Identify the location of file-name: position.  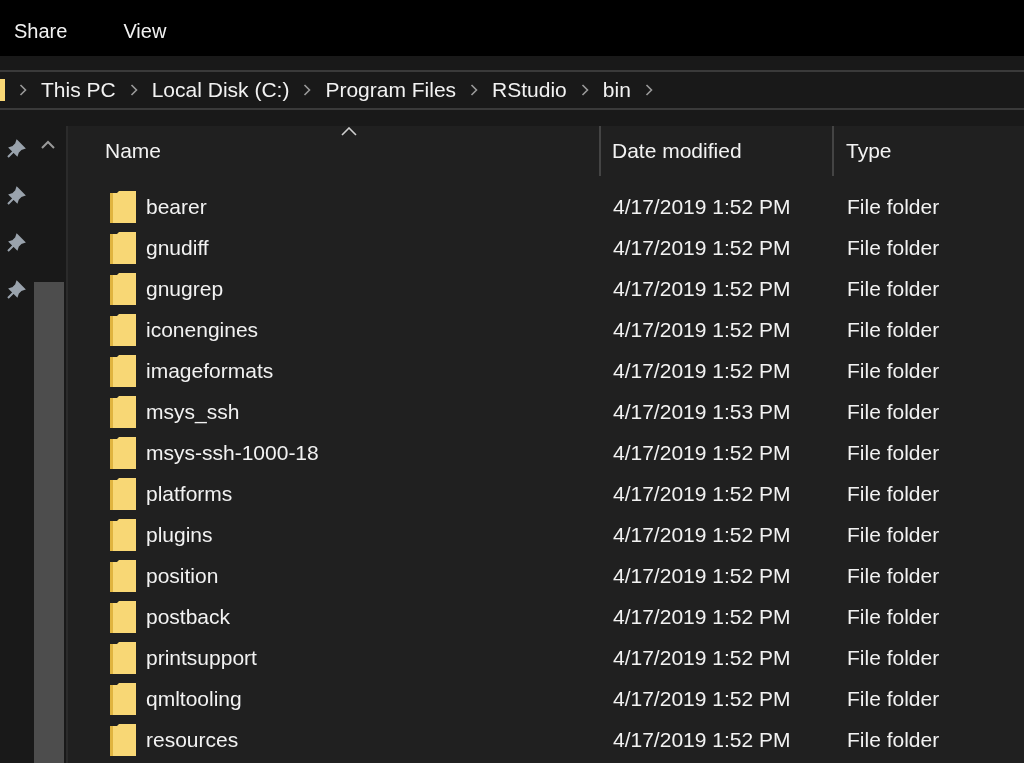
(182, 575).